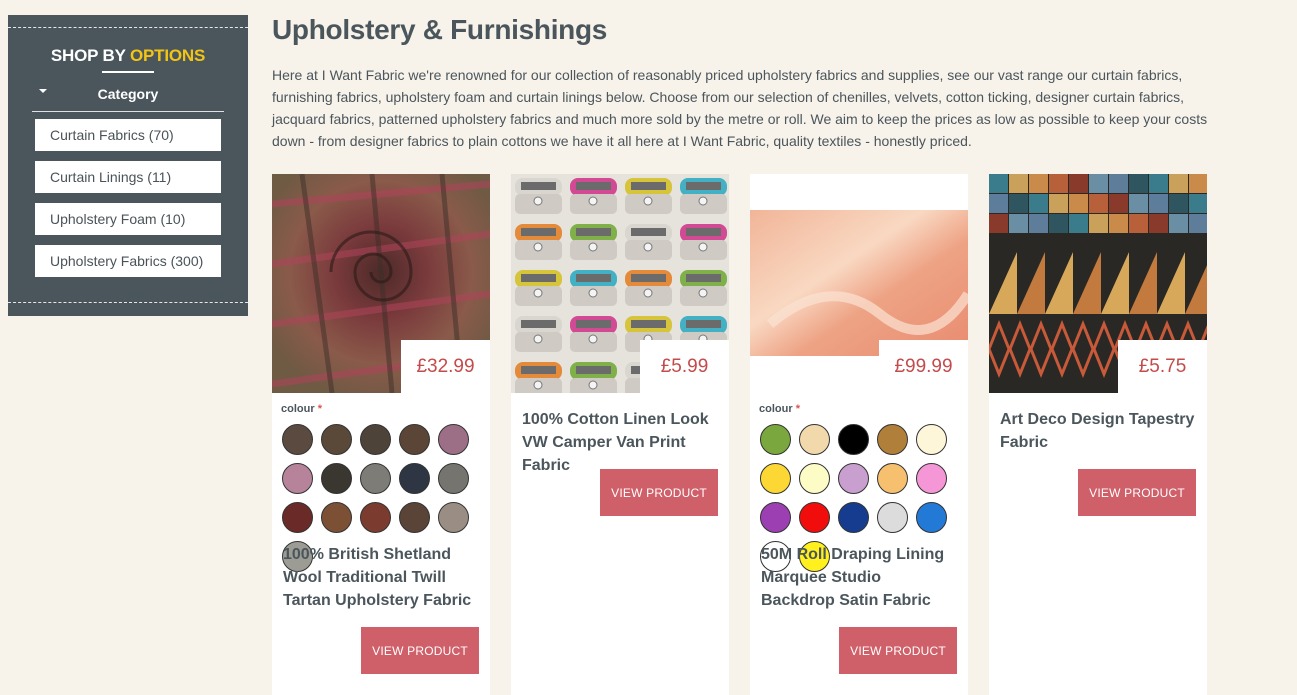 This screenshot has width=1297, height=695. Describe the element at coordinates (128, 177) in the screenshot. I see `category-item-curtain-linings: Curtain Linings (11)` at that location.